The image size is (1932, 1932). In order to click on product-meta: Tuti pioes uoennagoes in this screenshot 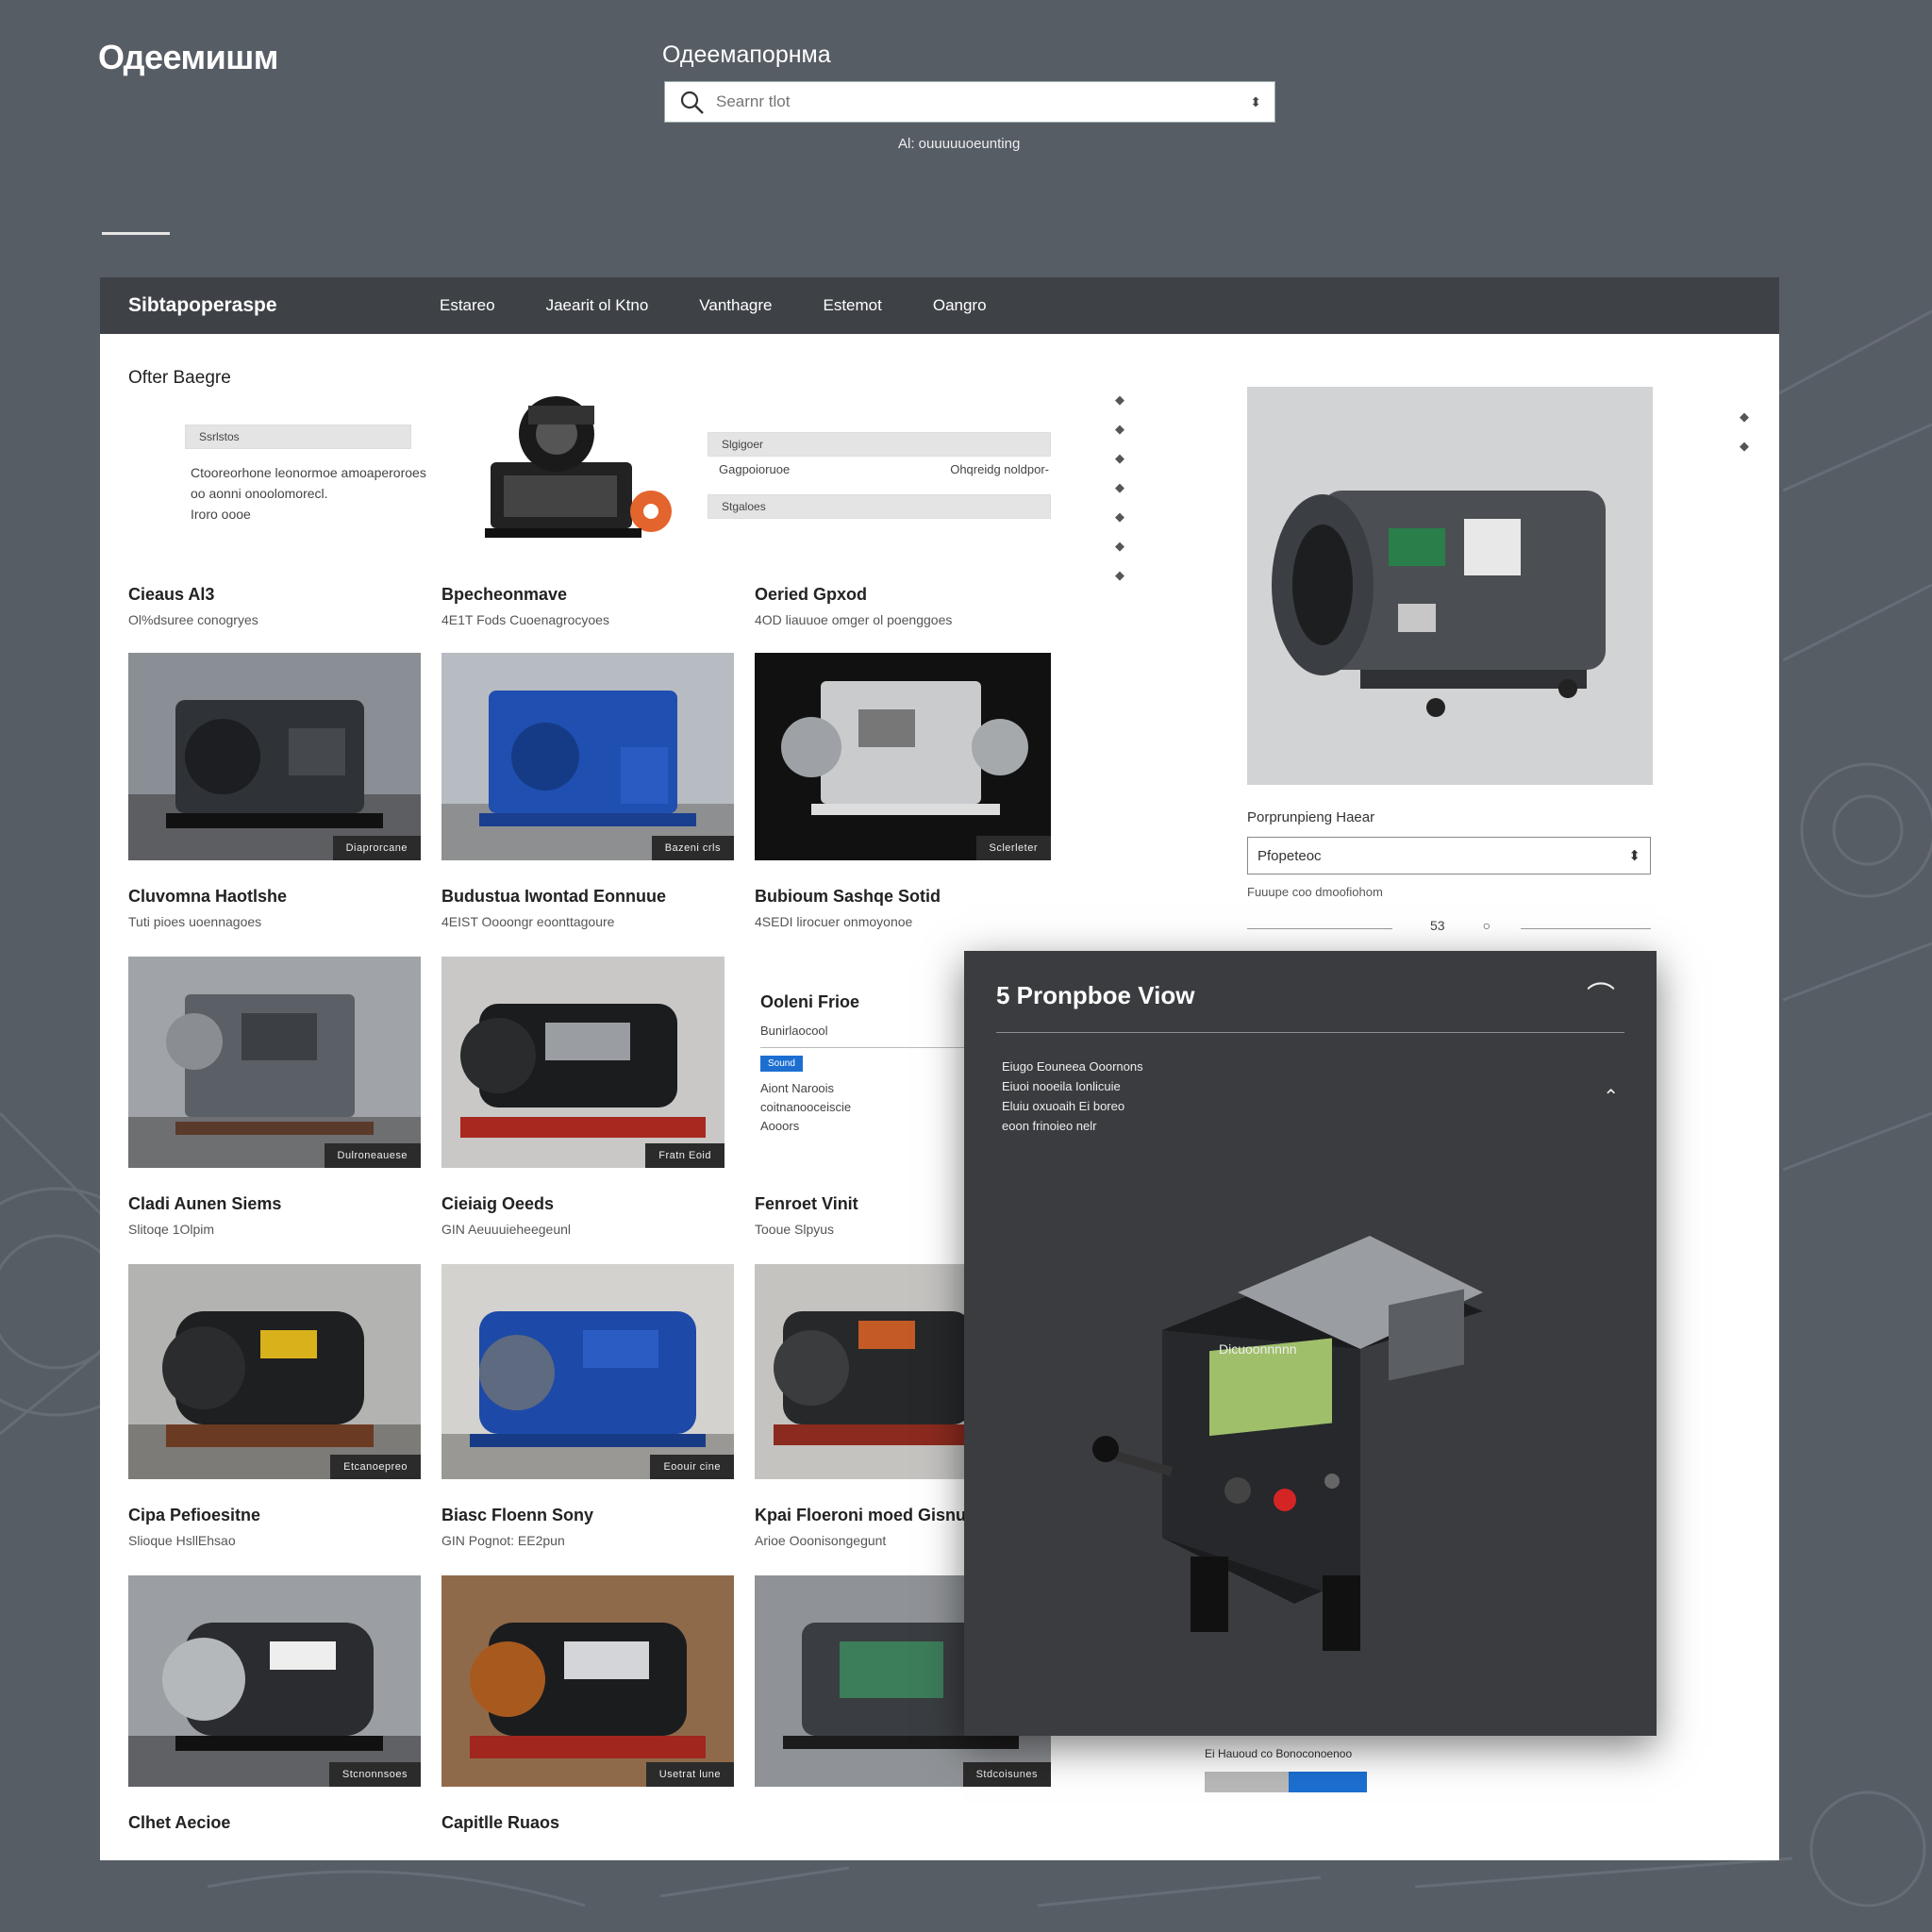, I will do `click(195, 921)`.